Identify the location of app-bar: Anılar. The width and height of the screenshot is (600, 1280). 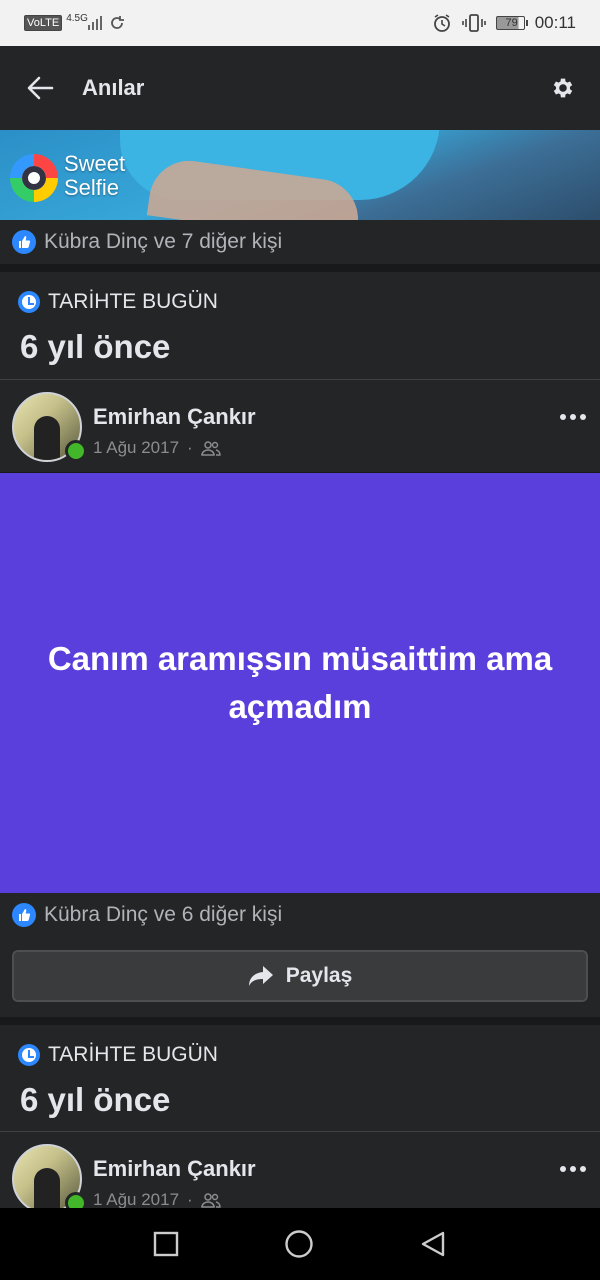
(300, 88).